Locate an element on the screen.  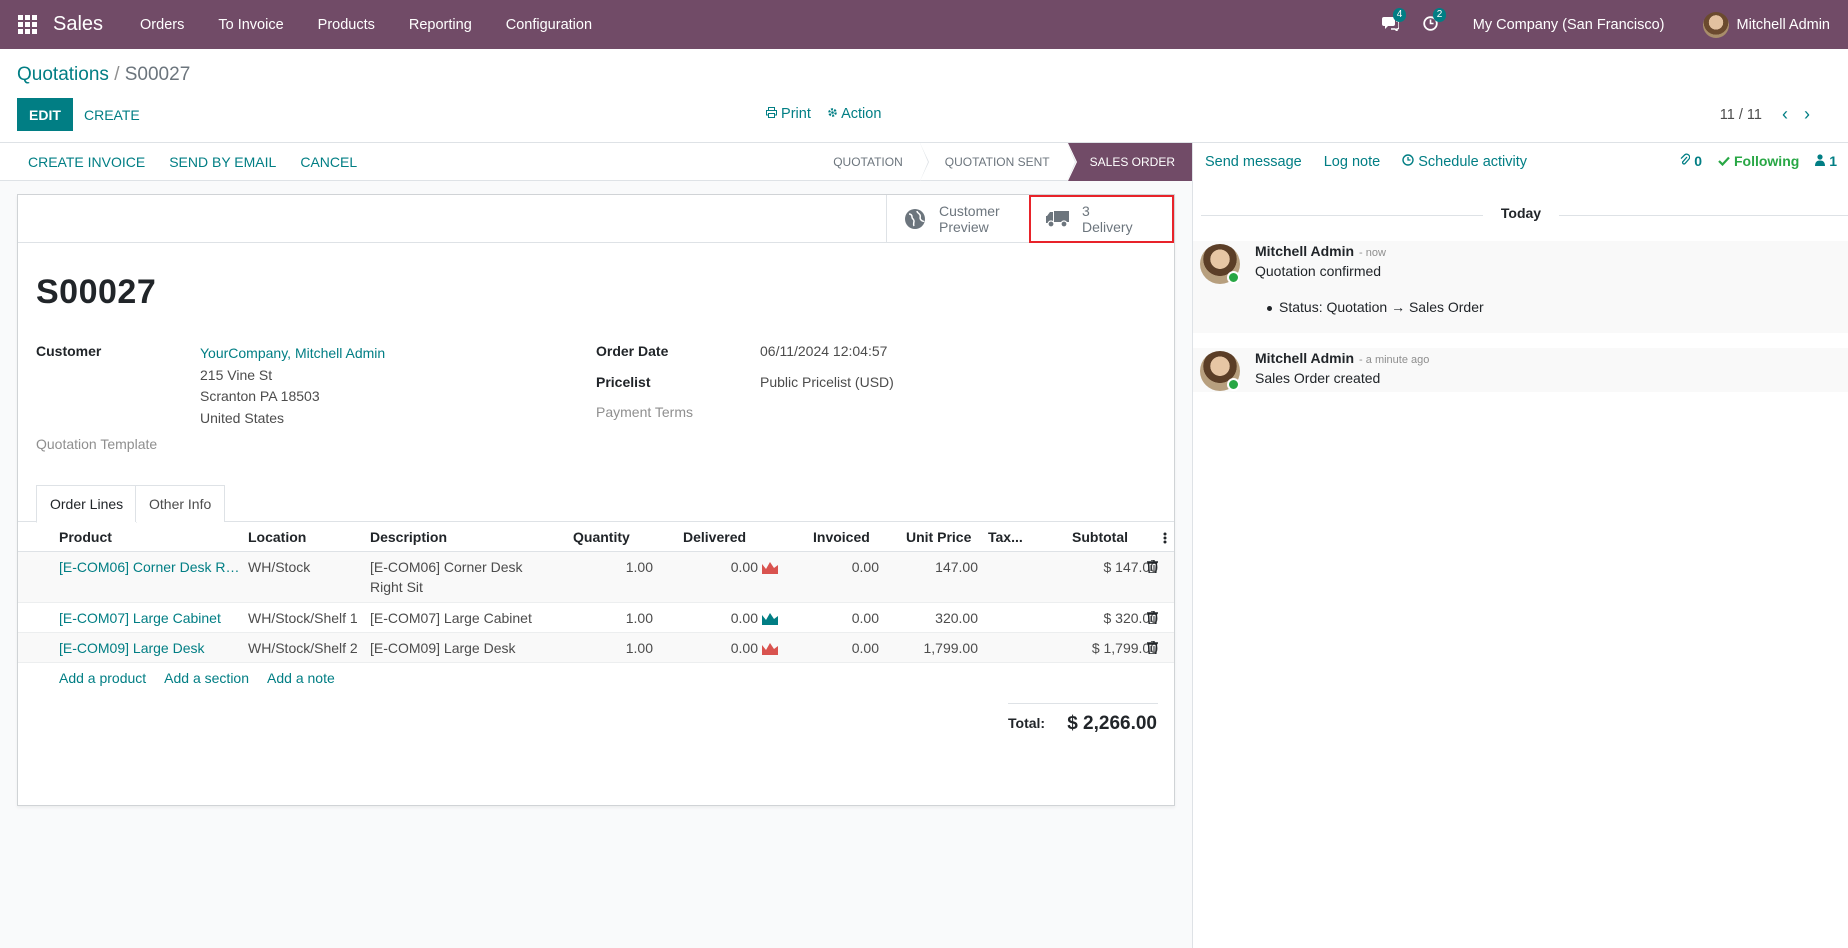
add-section-link: Add a section is located at coordinates (206, 678).